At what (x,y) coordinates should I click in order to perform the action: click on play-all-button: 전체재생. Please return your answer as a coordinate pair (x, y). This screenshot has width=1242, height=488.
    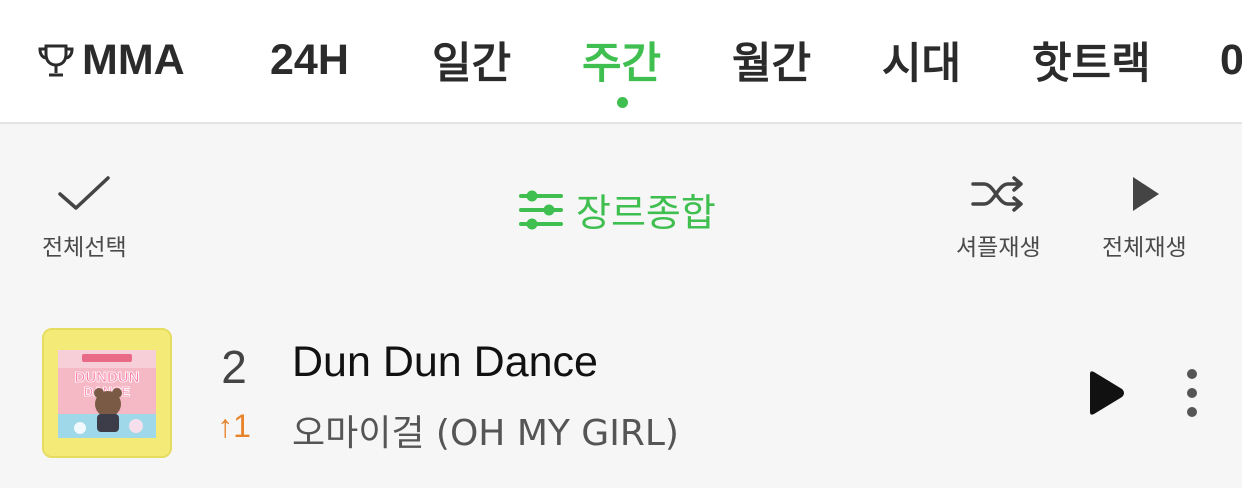
    Looking at the image, I should click on (1144, 218).